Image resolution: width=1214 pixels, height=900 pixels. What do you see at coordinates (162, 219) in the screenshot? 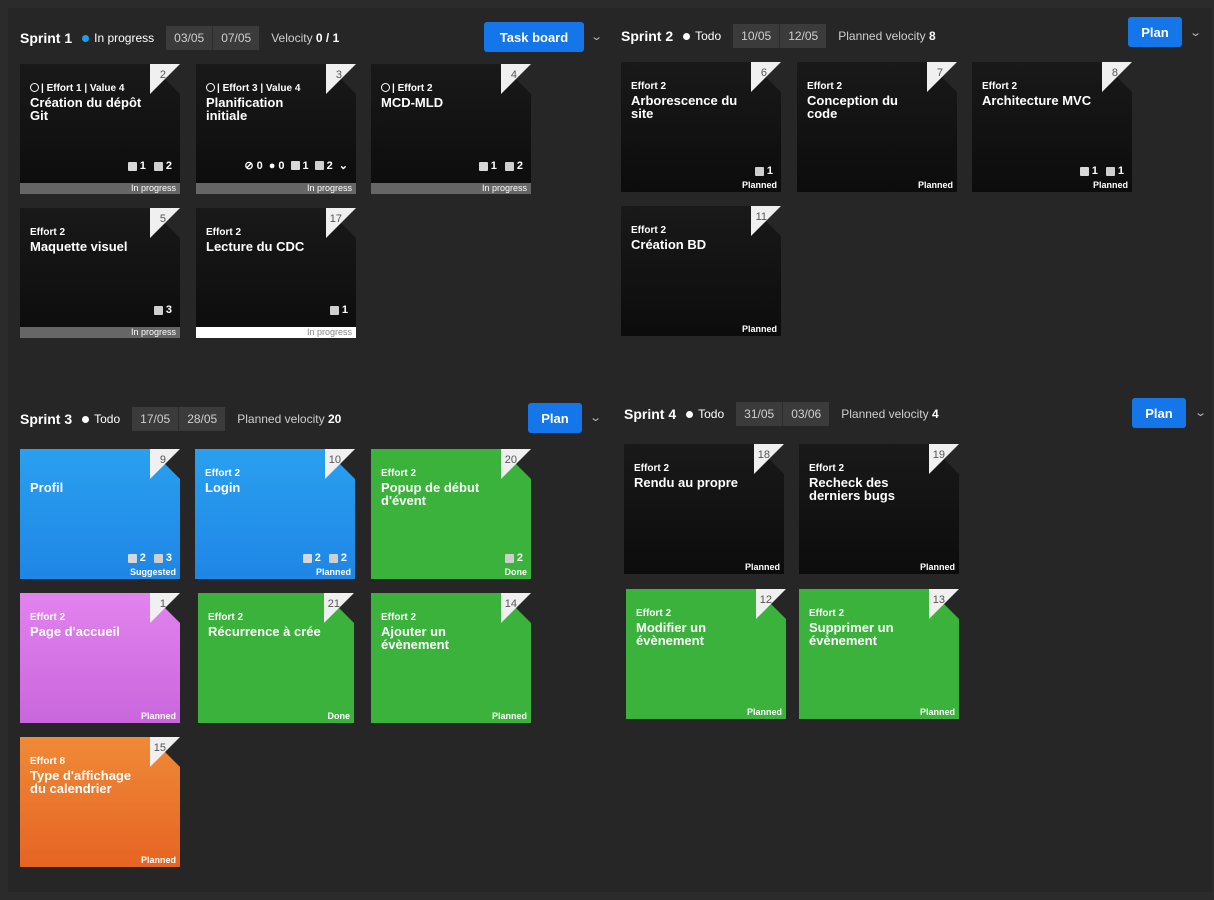
I see `card-number: 5` at bounding box center [162, 219].